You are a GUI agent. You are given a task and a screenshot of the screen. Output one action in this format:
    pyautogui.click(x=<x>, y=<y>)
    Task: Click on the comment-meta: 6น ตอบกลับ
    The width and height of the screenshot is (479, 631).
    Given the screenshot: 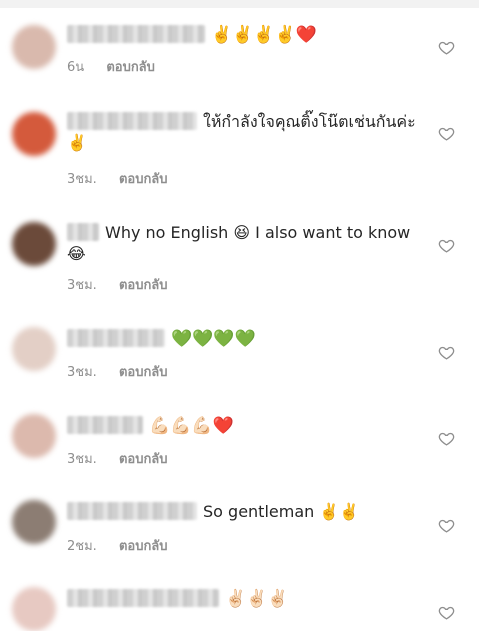 What is the action you would take?
    pyautogui.click(x=120, y=66)
    